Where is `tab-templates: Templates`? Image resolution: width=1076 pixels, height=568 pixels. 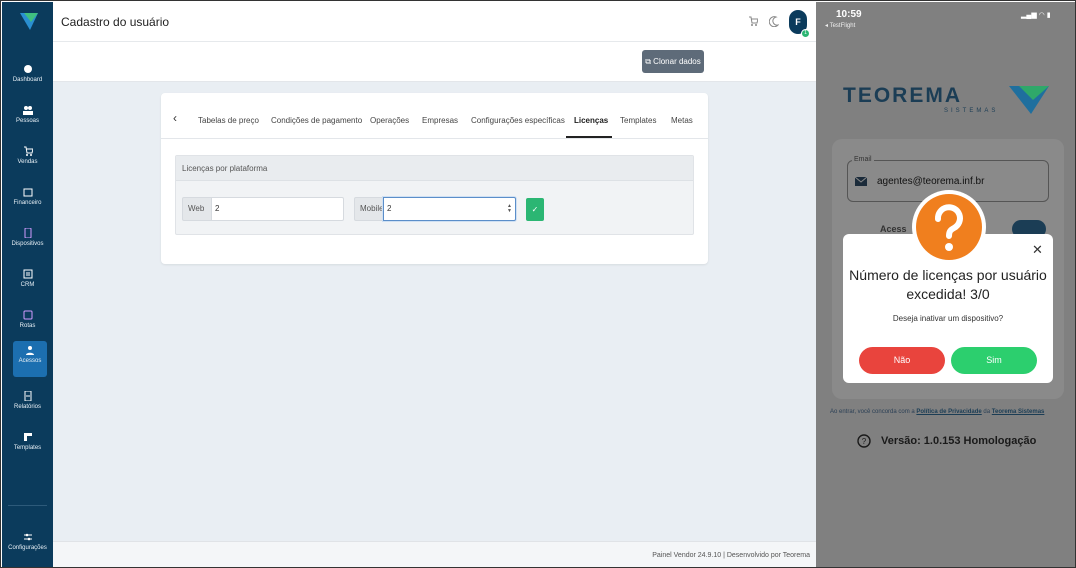 tab-templates: Templates is located at coordinates (638, 120).